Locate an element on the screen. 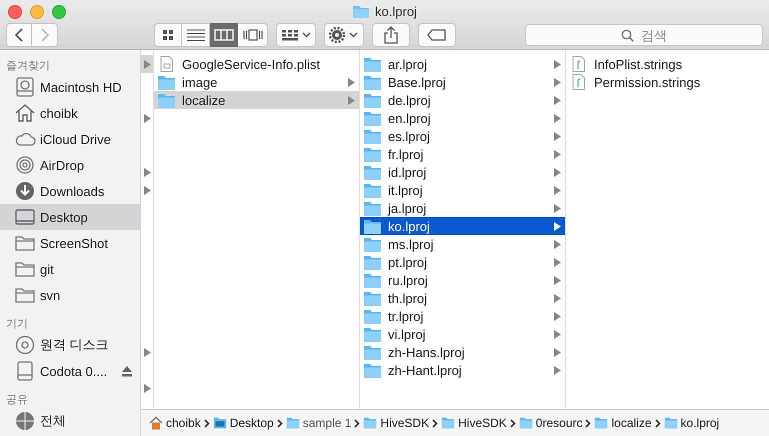 The height and width of the screenshot is (436, 769). file-row: ar.lproj is located at coordinates (462, 64).